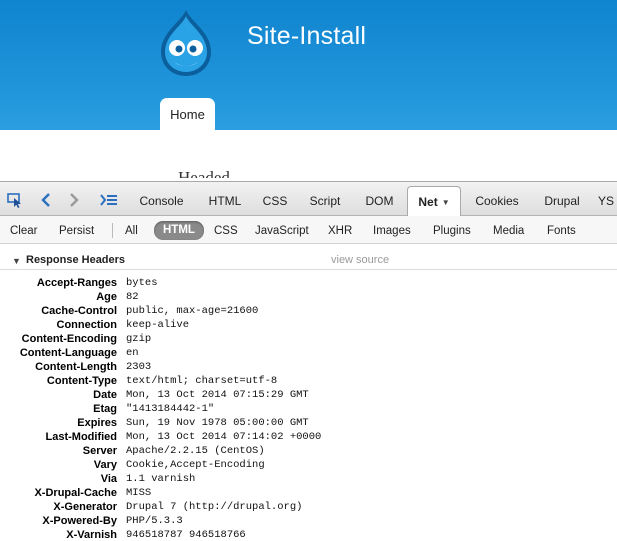 The height and width of the screenshot is (541, 617). Describe the element at coordinates (74, 200) in the screenshot. I see `forward-arrow-icon` at that location.